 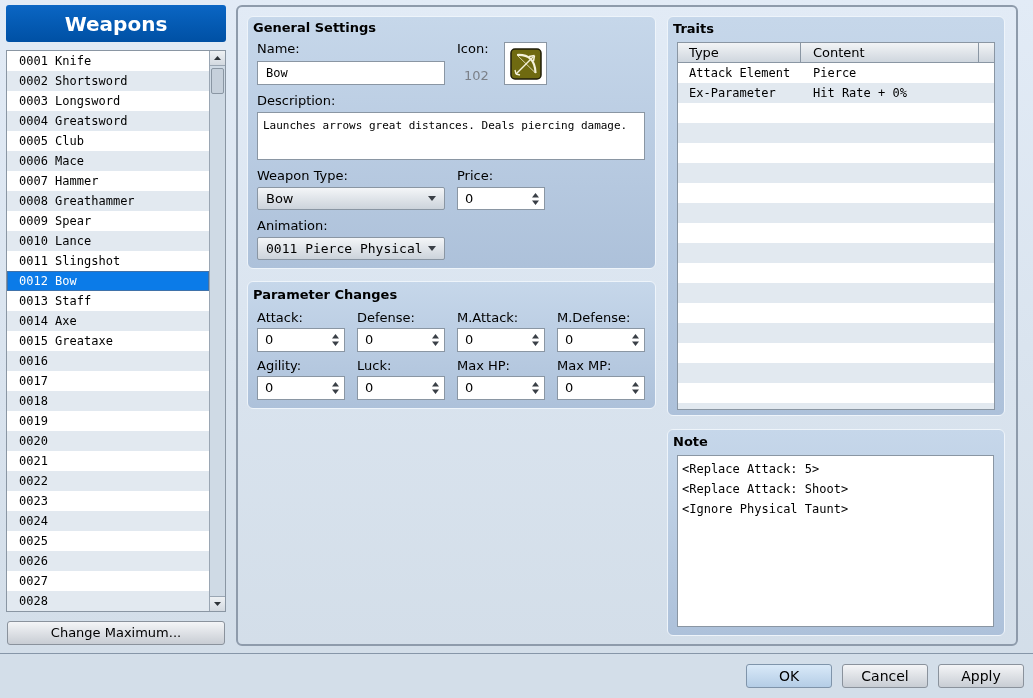 I want to click on caret-up-icon, so click(x=217, y=58).